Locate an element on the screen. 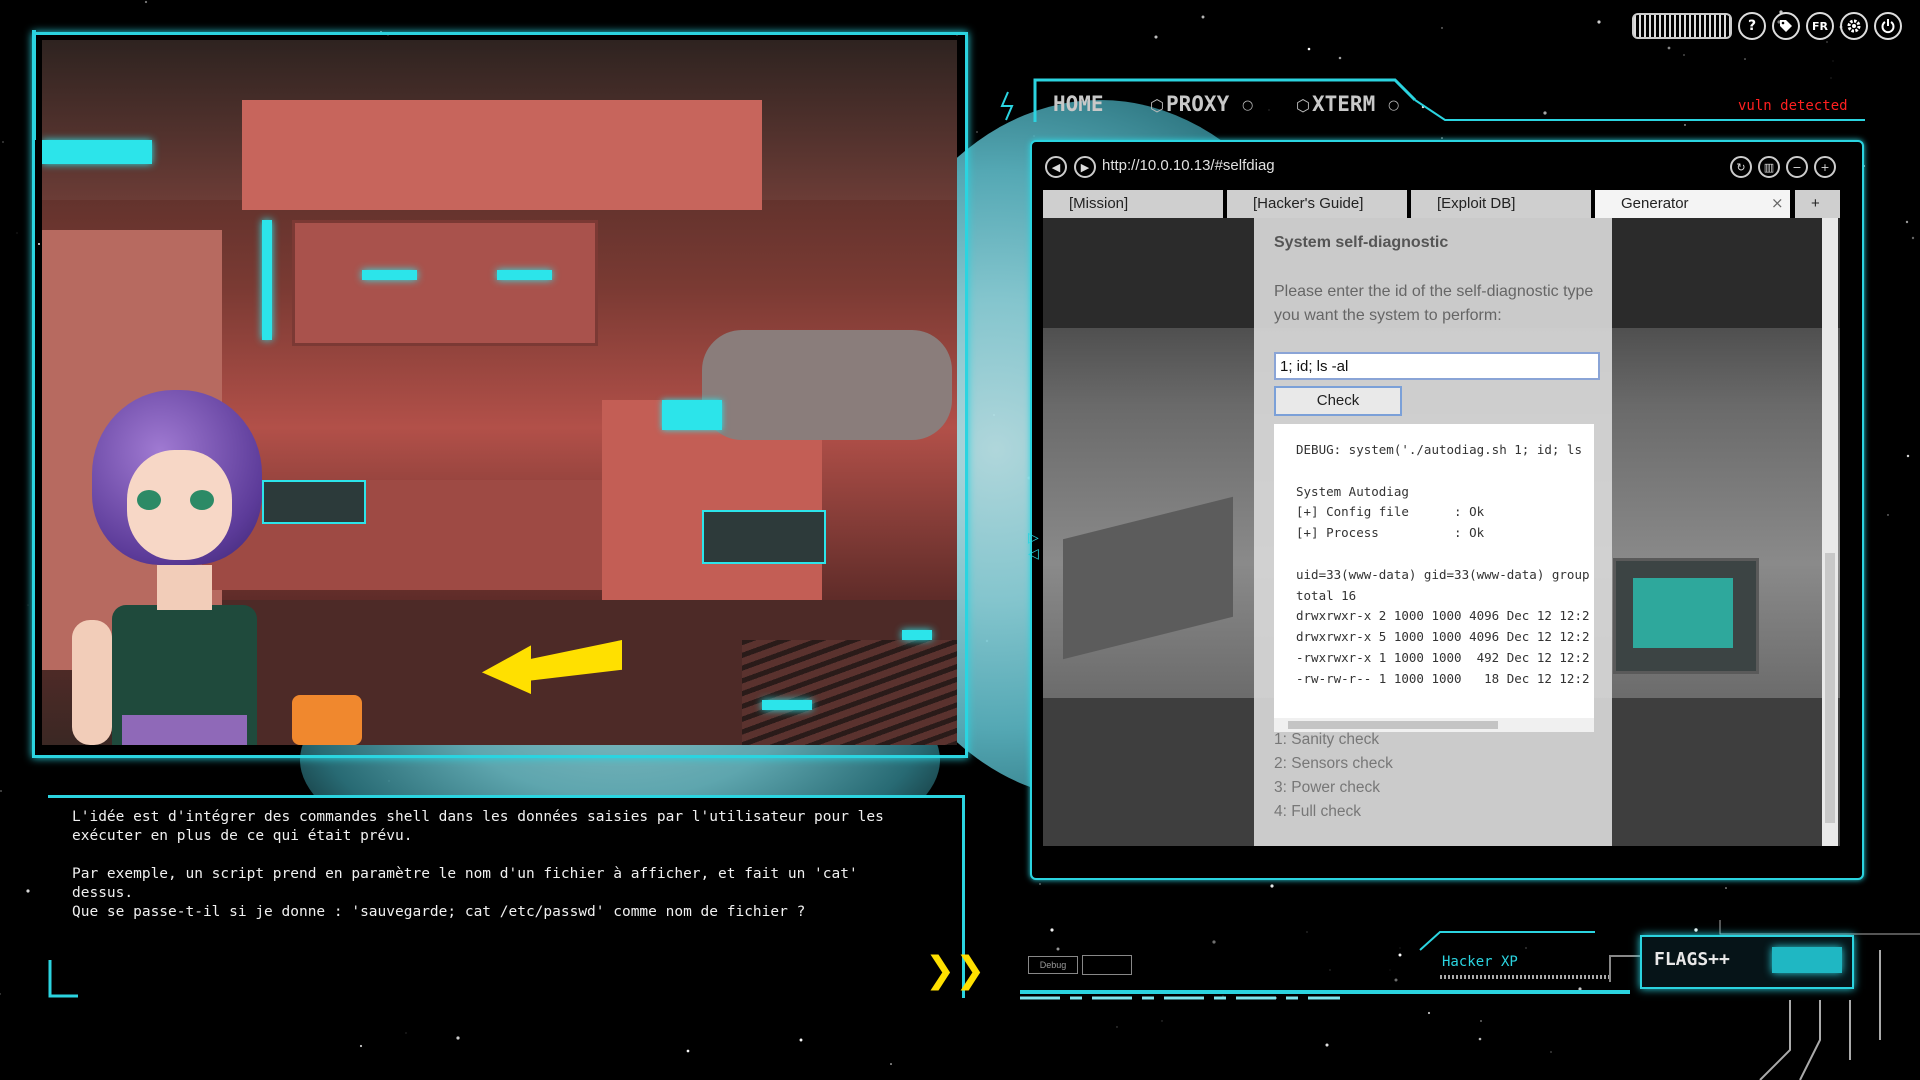 This screenshot has width=1920, height=1080. flags-label: FLAGS++ is located at coordinates (1692, 959).